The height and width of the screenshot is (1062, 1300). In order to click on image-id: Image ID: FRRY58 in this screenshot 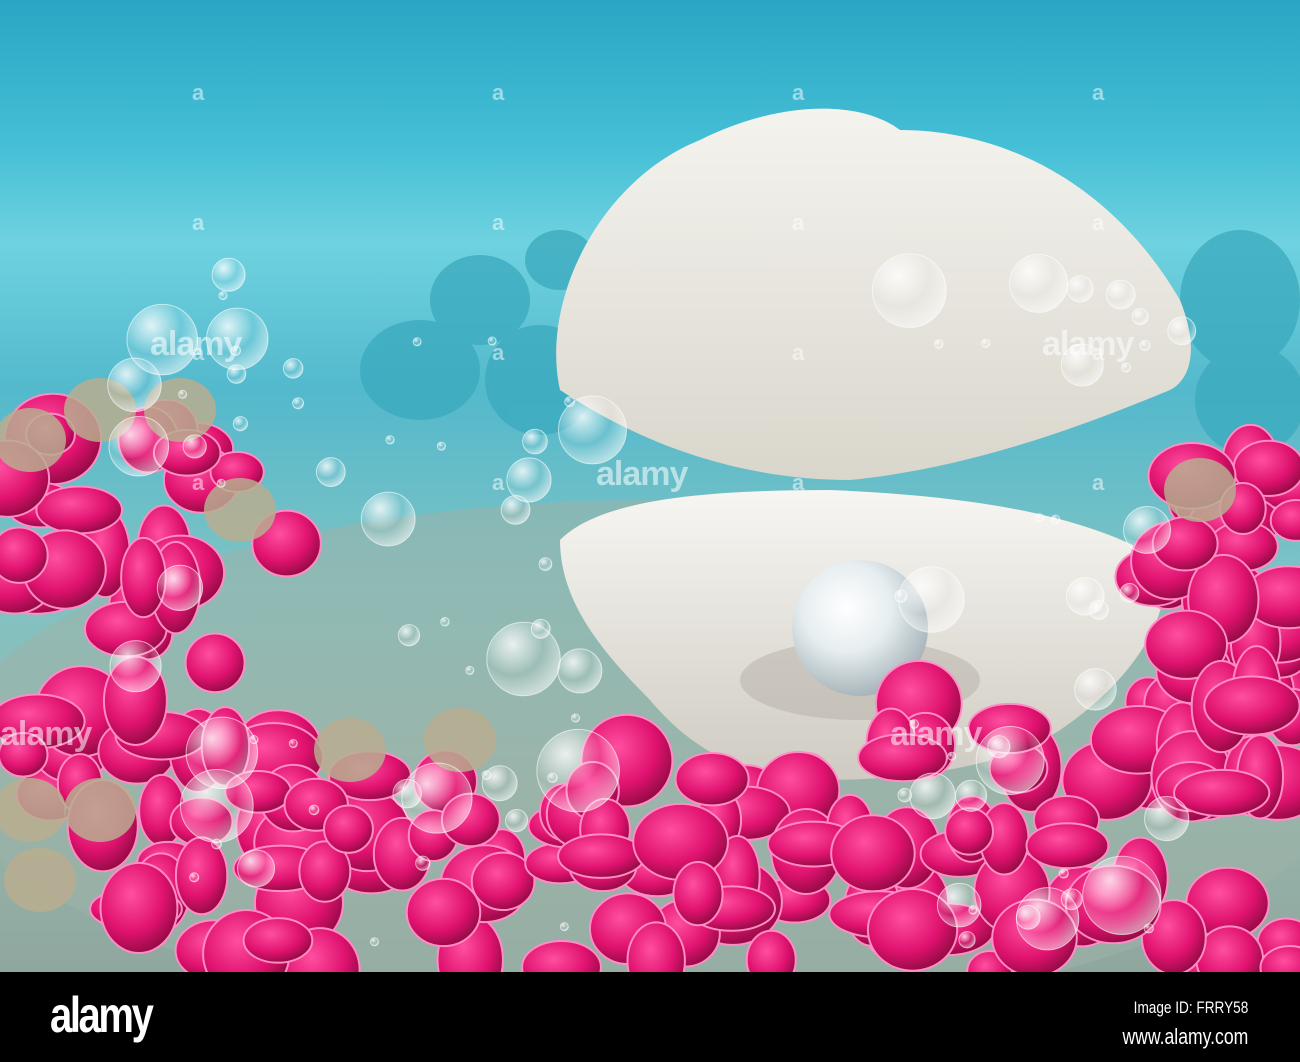, I will do `click(1190, 1007)`.